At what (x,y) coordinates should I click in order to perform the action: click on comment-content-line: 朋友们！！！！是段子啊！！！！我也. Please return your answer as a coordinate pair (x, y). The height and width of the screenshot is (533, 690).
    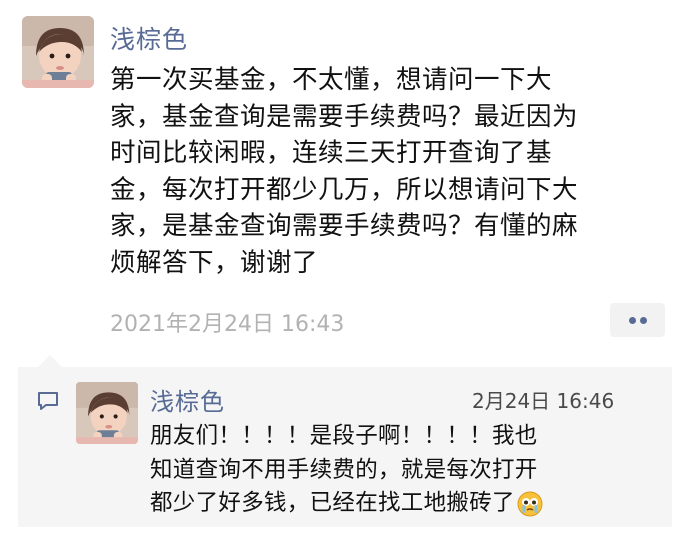
    Looking at the image, I should click on (344, 436).